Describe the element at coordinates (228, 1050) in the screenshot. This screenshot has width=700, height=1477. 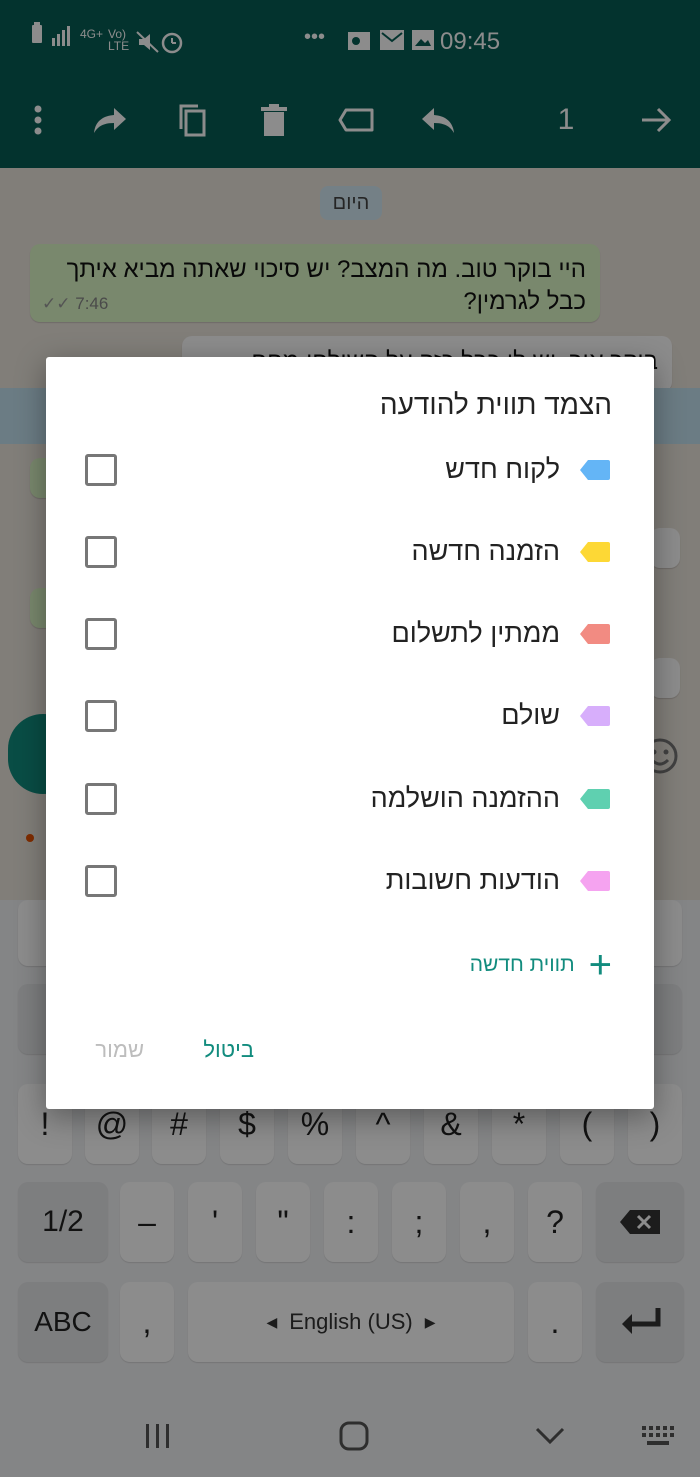
I see `cancel-button: ביטול` at that location.